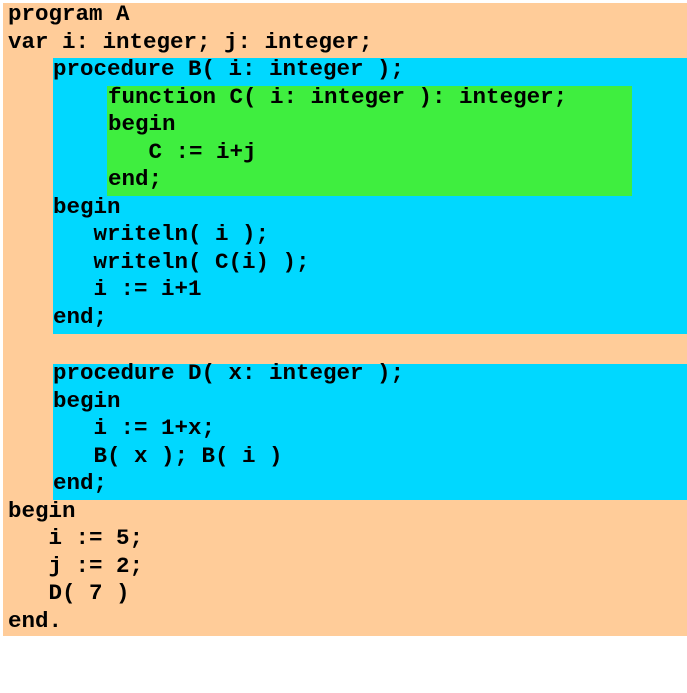  Describe the element at coordinates (182, 151) in the screenshot. I see `code-line: C := i+j` at that location.